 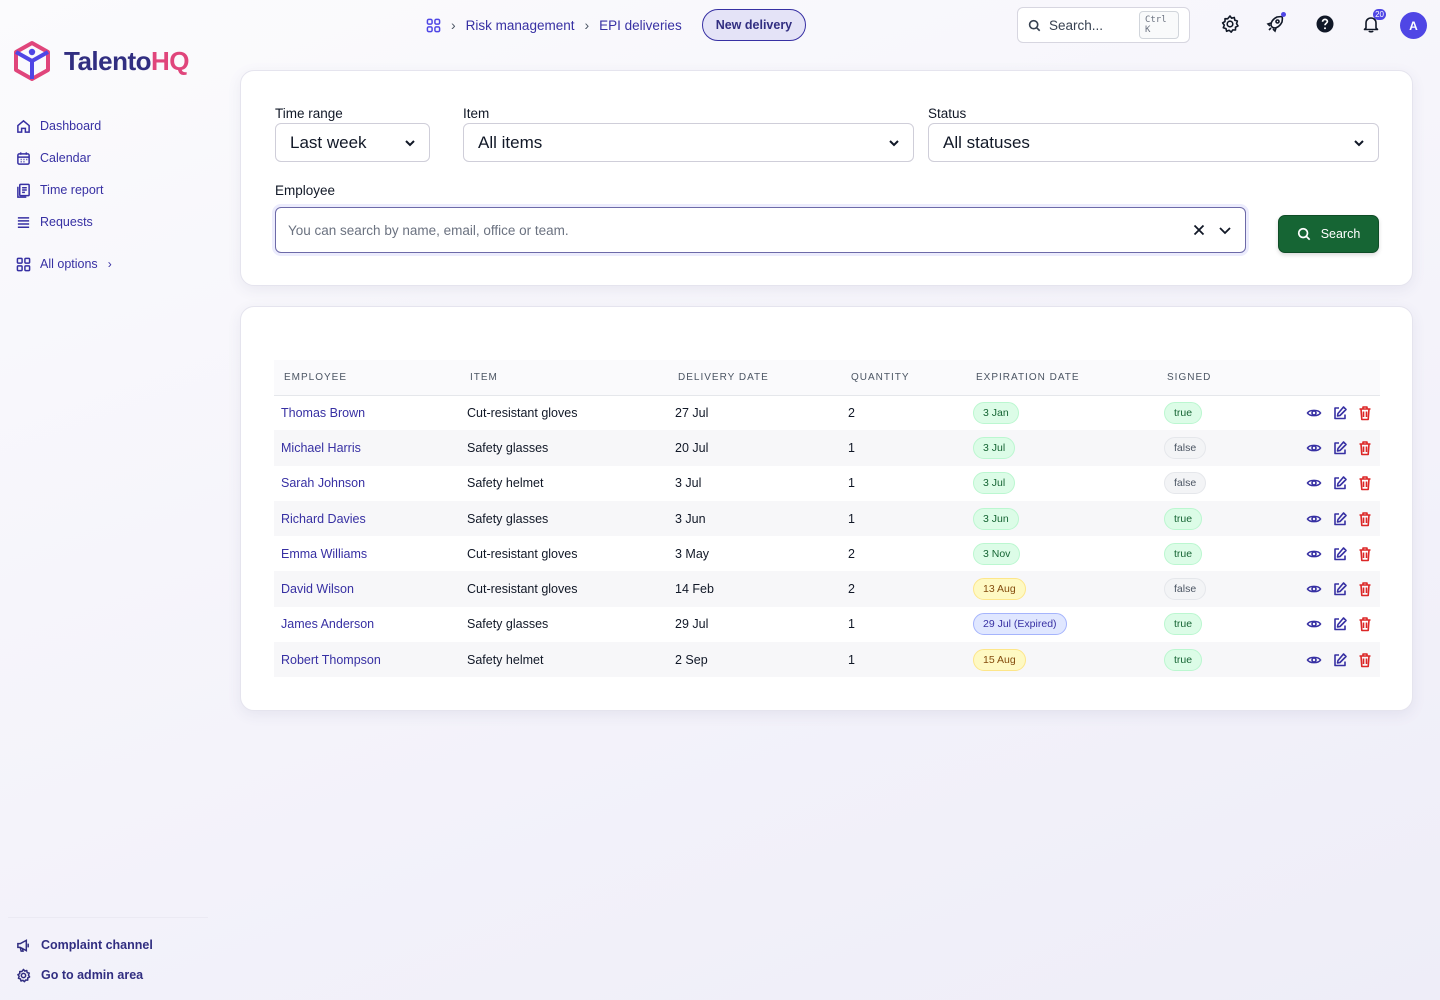 What do you see at coordinates (84, 975) in the screenshot?
I see `admin-area-link: Go to admin area` at bounding box center [84, 975].